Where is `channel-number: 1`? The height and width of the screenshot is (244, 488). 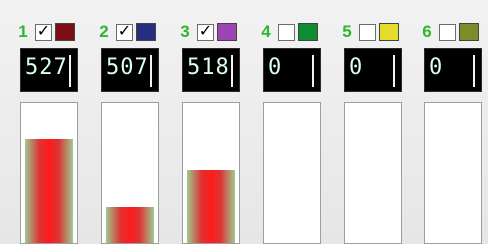
channel-number: 1 is located at coordinates (23, 31).